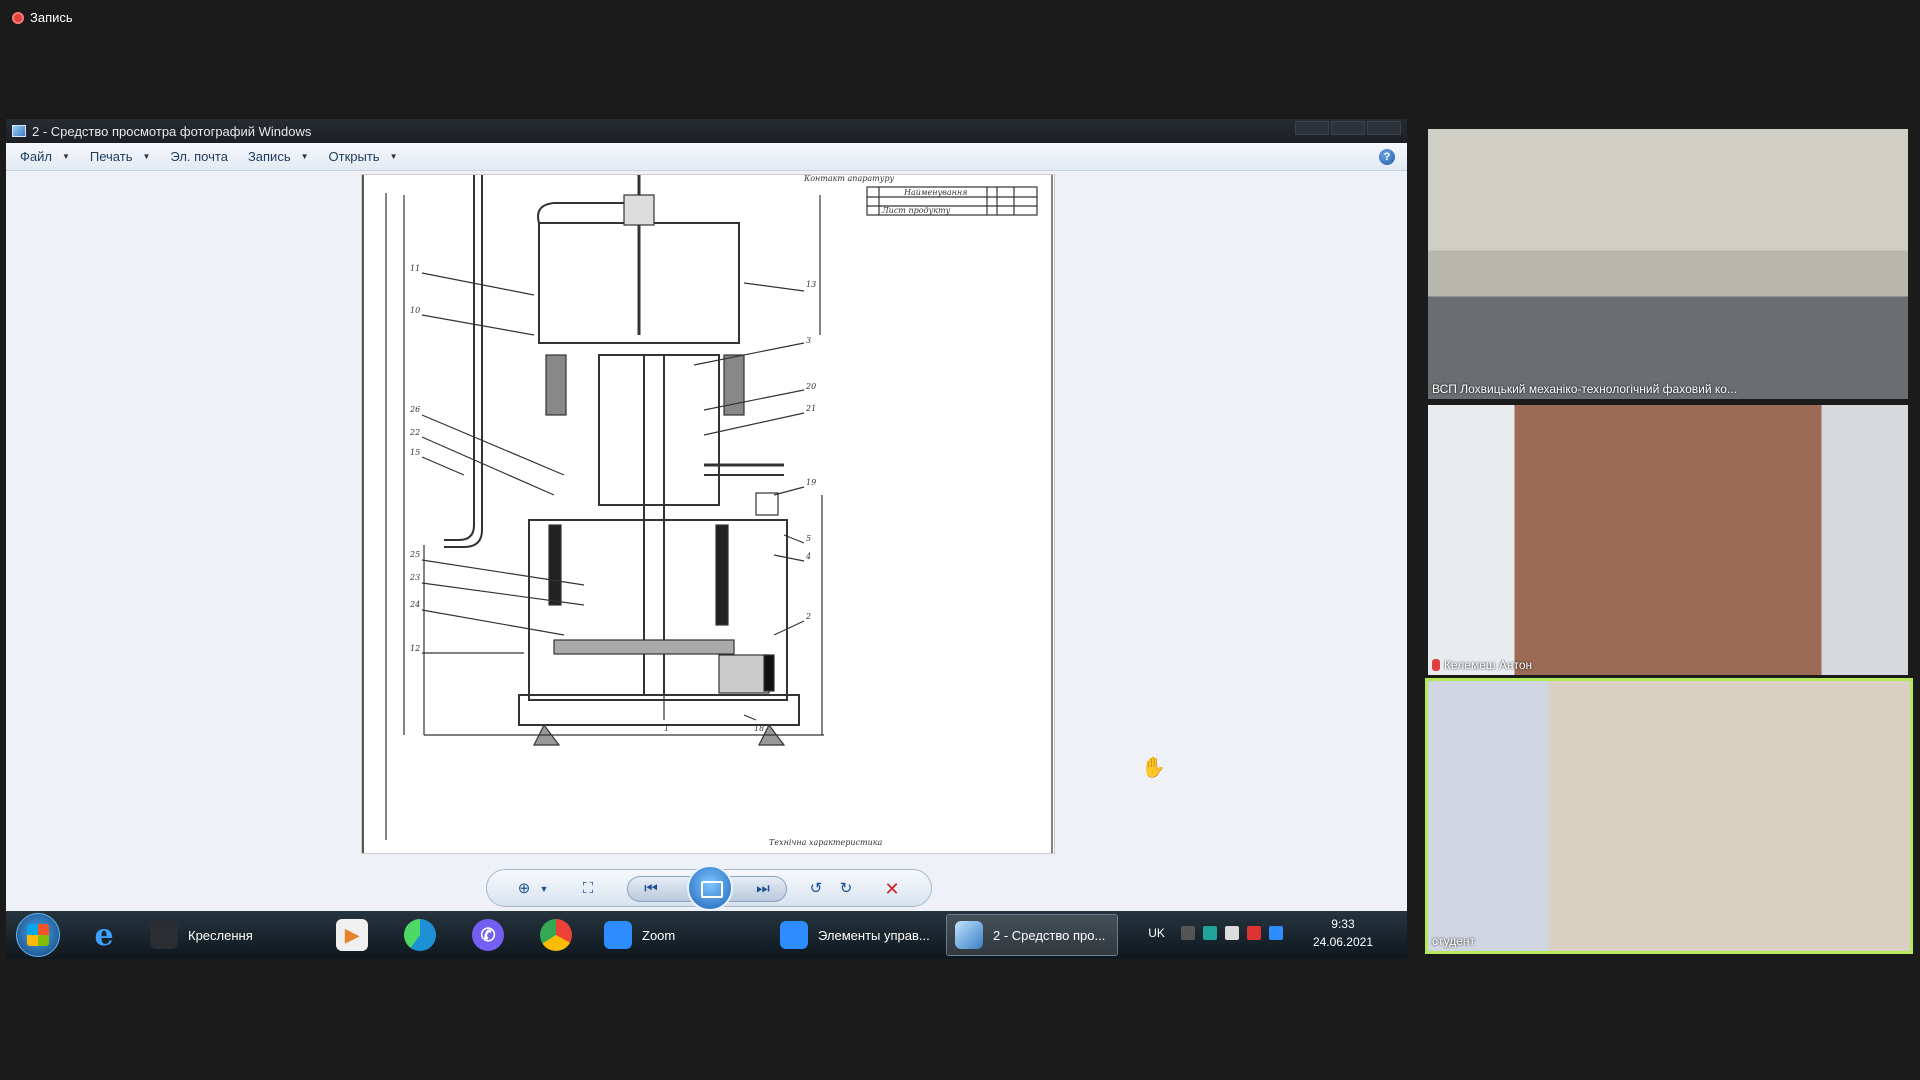  What do you see at coordinates (1312, 128) in the screenshot?
I see `minimize-button` at bounding box center [1312, 128].